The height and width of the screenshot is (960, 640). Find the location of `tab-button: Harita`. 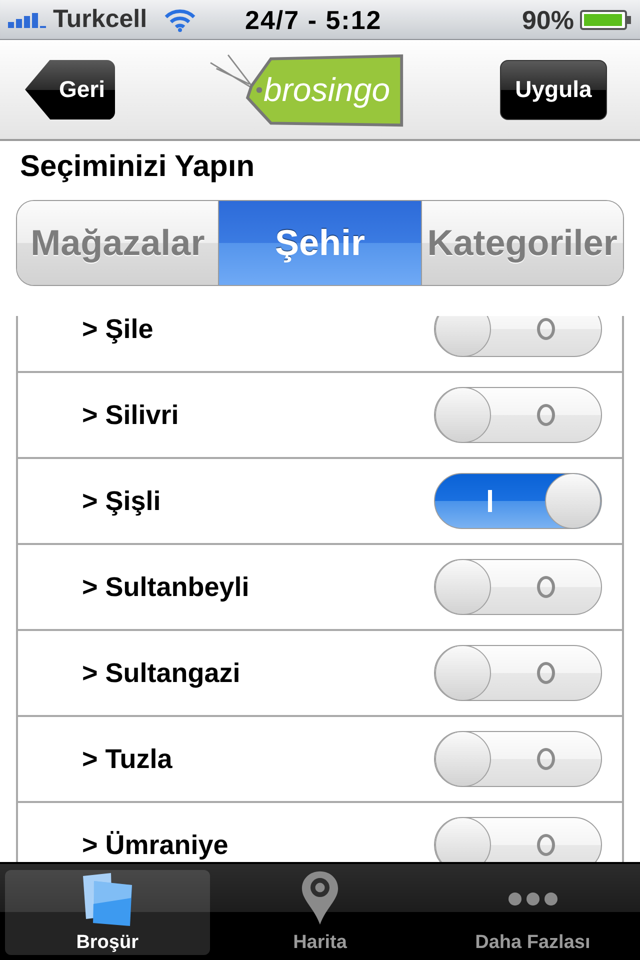

tab-button: Harita is located at coordinates (320, 912).